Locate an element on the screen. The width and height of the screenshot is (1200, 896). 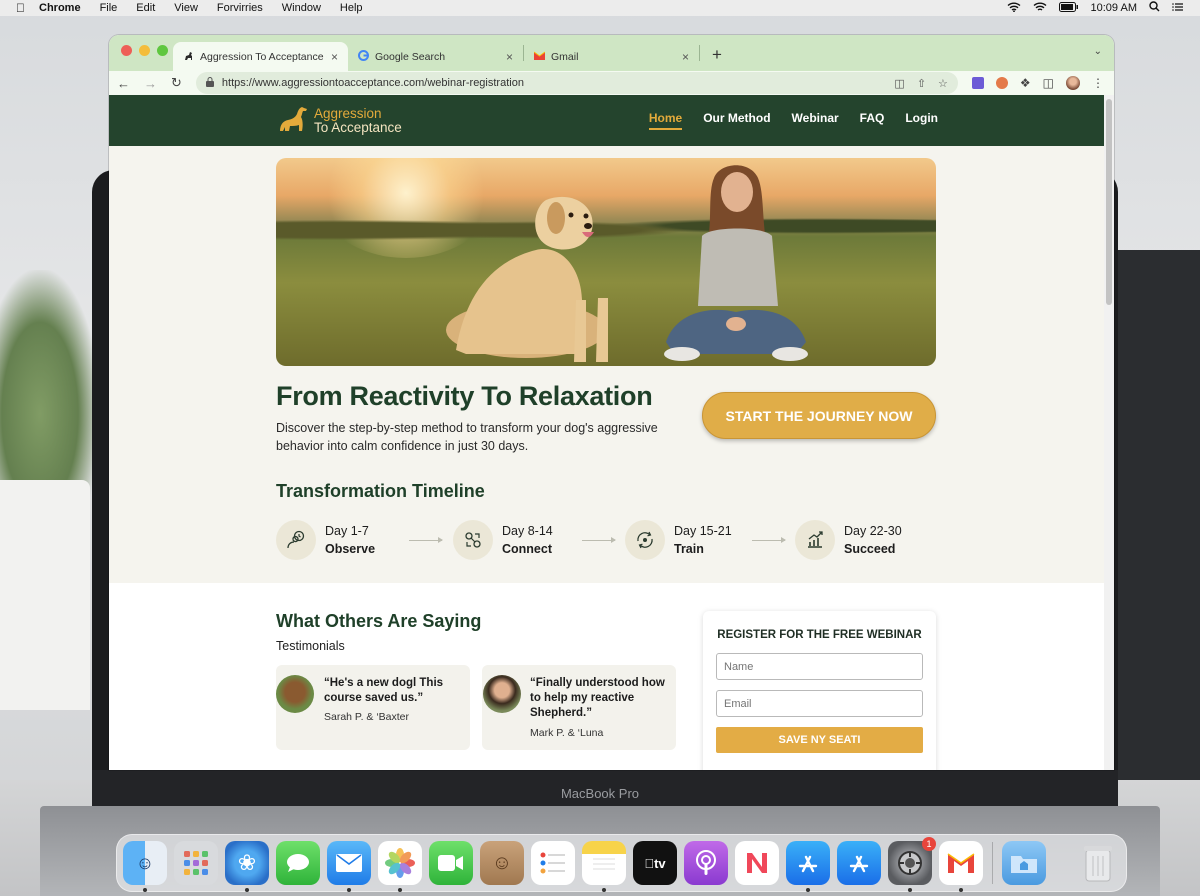
menu-window: Window is located at coordinates (301, 8).